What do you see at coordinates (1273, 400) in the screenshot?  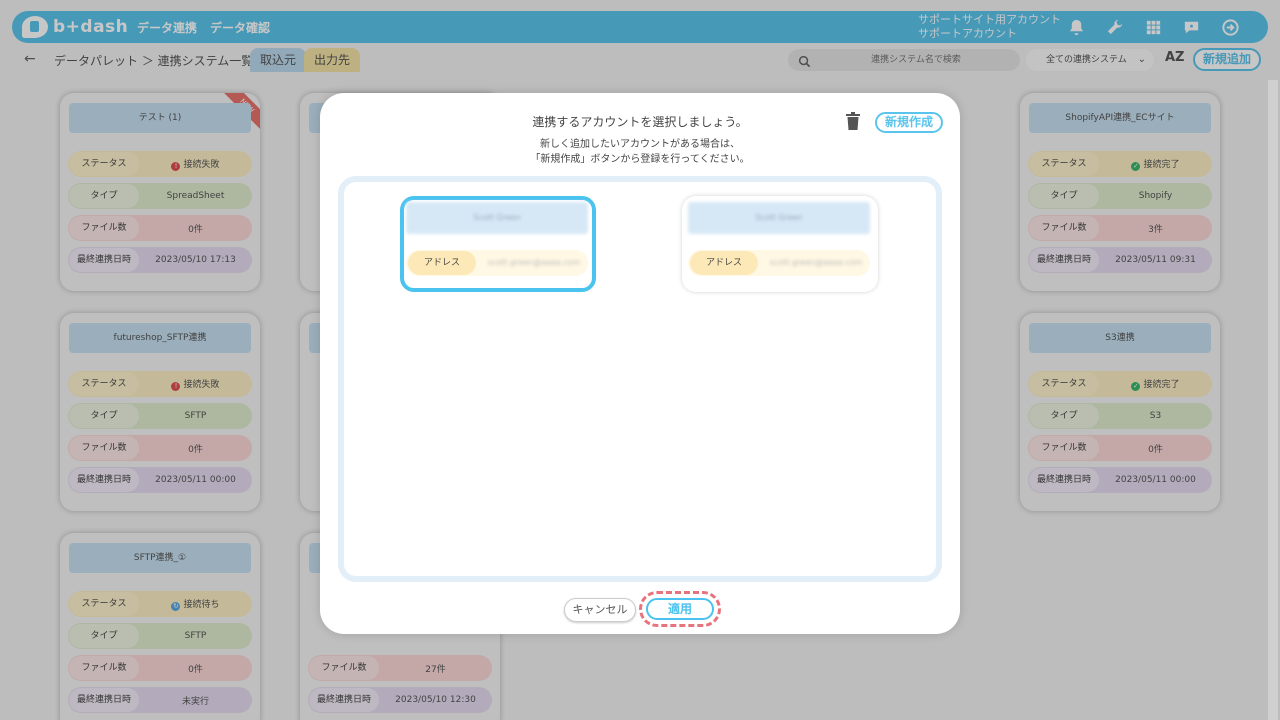 I see `page-scrollbar` at bounding box center [1273, 400].